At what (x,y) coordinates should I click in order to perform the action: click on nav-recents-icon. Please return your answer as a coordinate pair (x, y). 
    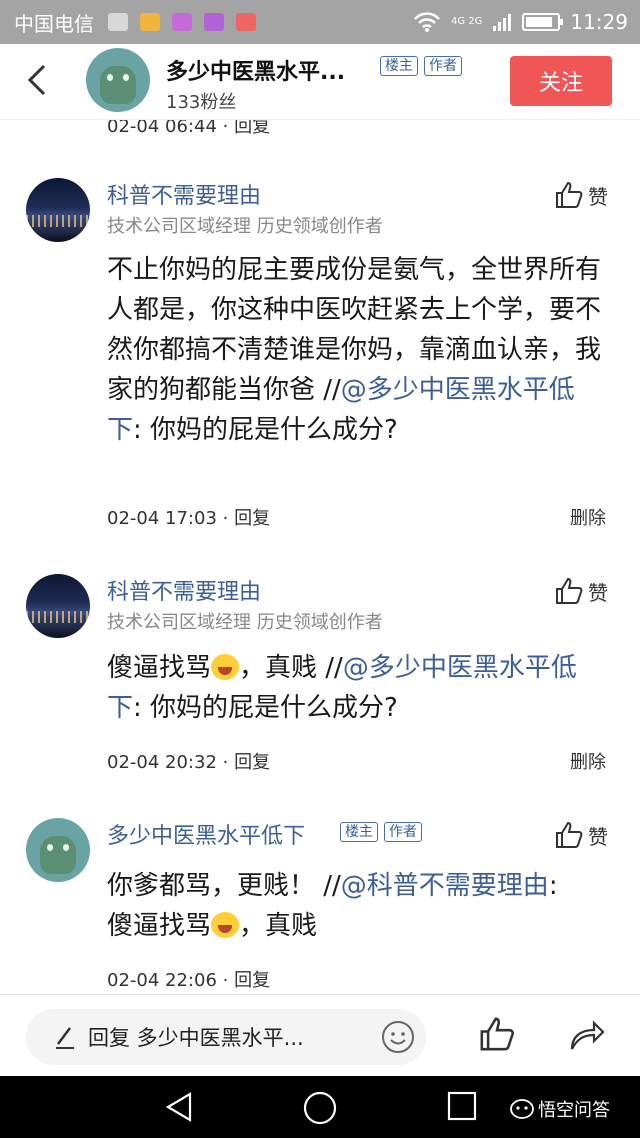
    Looking at the image, I should click on (462, 1106).